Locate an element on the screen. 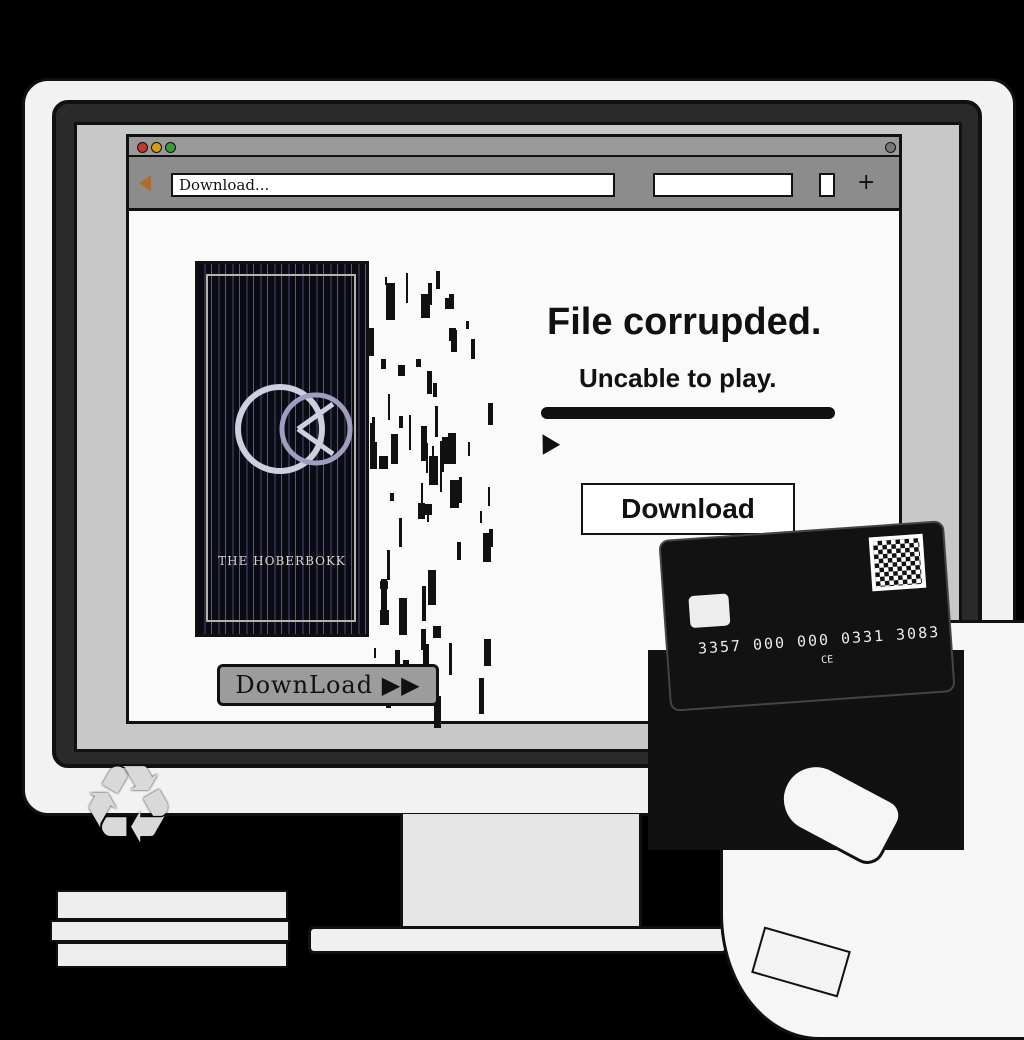  cover-title: THE HOBERBOKK is located at coordinates (282, 561).